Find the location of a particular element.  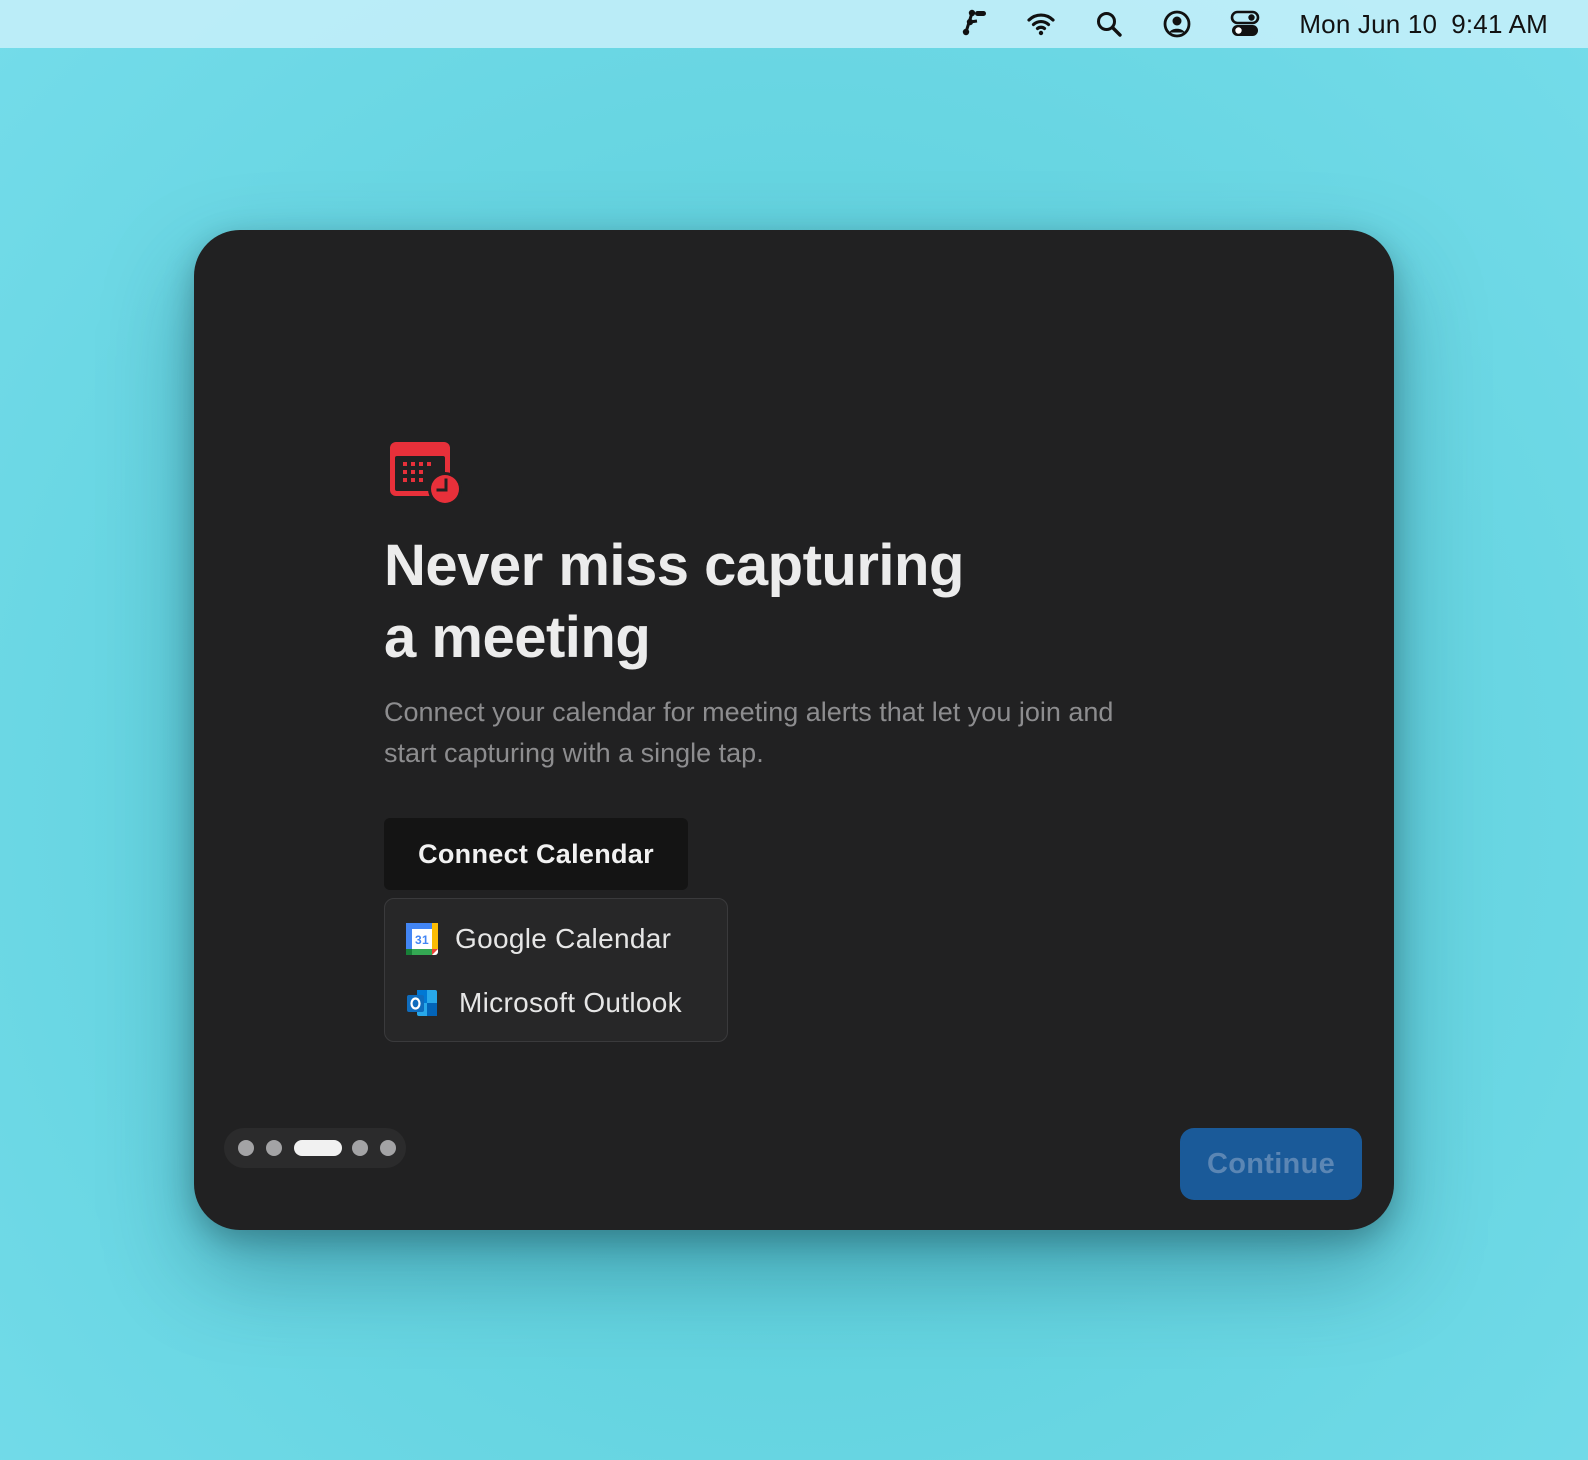

page-indicator is located at coordinates (315, 1148).